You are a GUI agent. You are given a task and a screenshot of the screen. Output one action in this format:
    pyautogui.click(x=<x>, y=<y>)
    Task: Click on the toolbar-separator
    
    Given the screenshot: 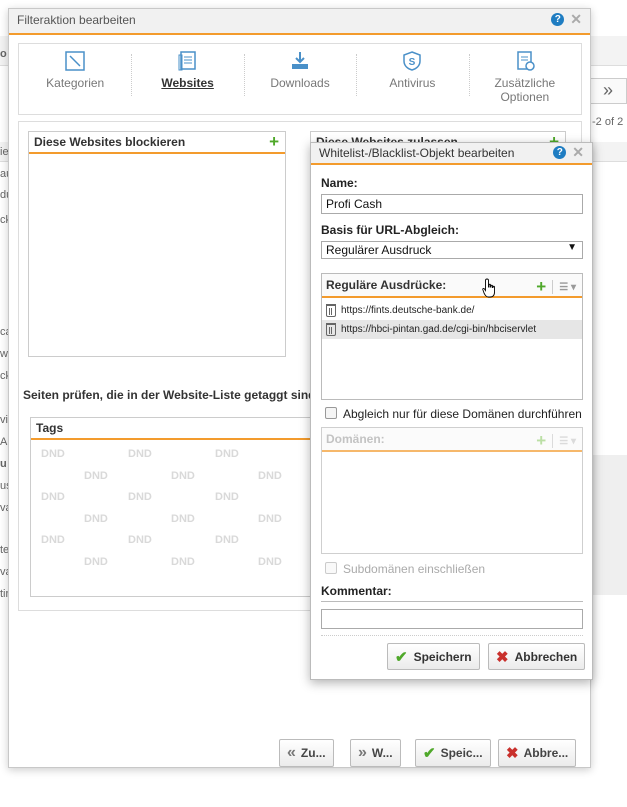 What is the action you would take?
    pyautogui.click(x=553, y=441)
    